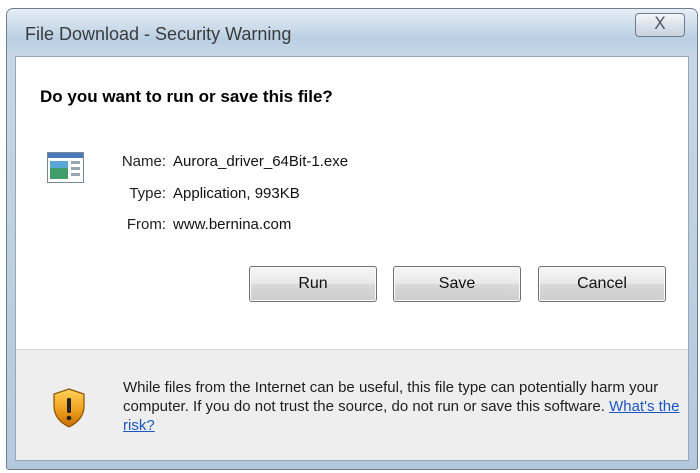 The height and width of the screenshot is (473, 700). What do you see at coordinates (69, 408) in the screenshot?
I see `security-shield-icon` at bounding box center [69, 408].